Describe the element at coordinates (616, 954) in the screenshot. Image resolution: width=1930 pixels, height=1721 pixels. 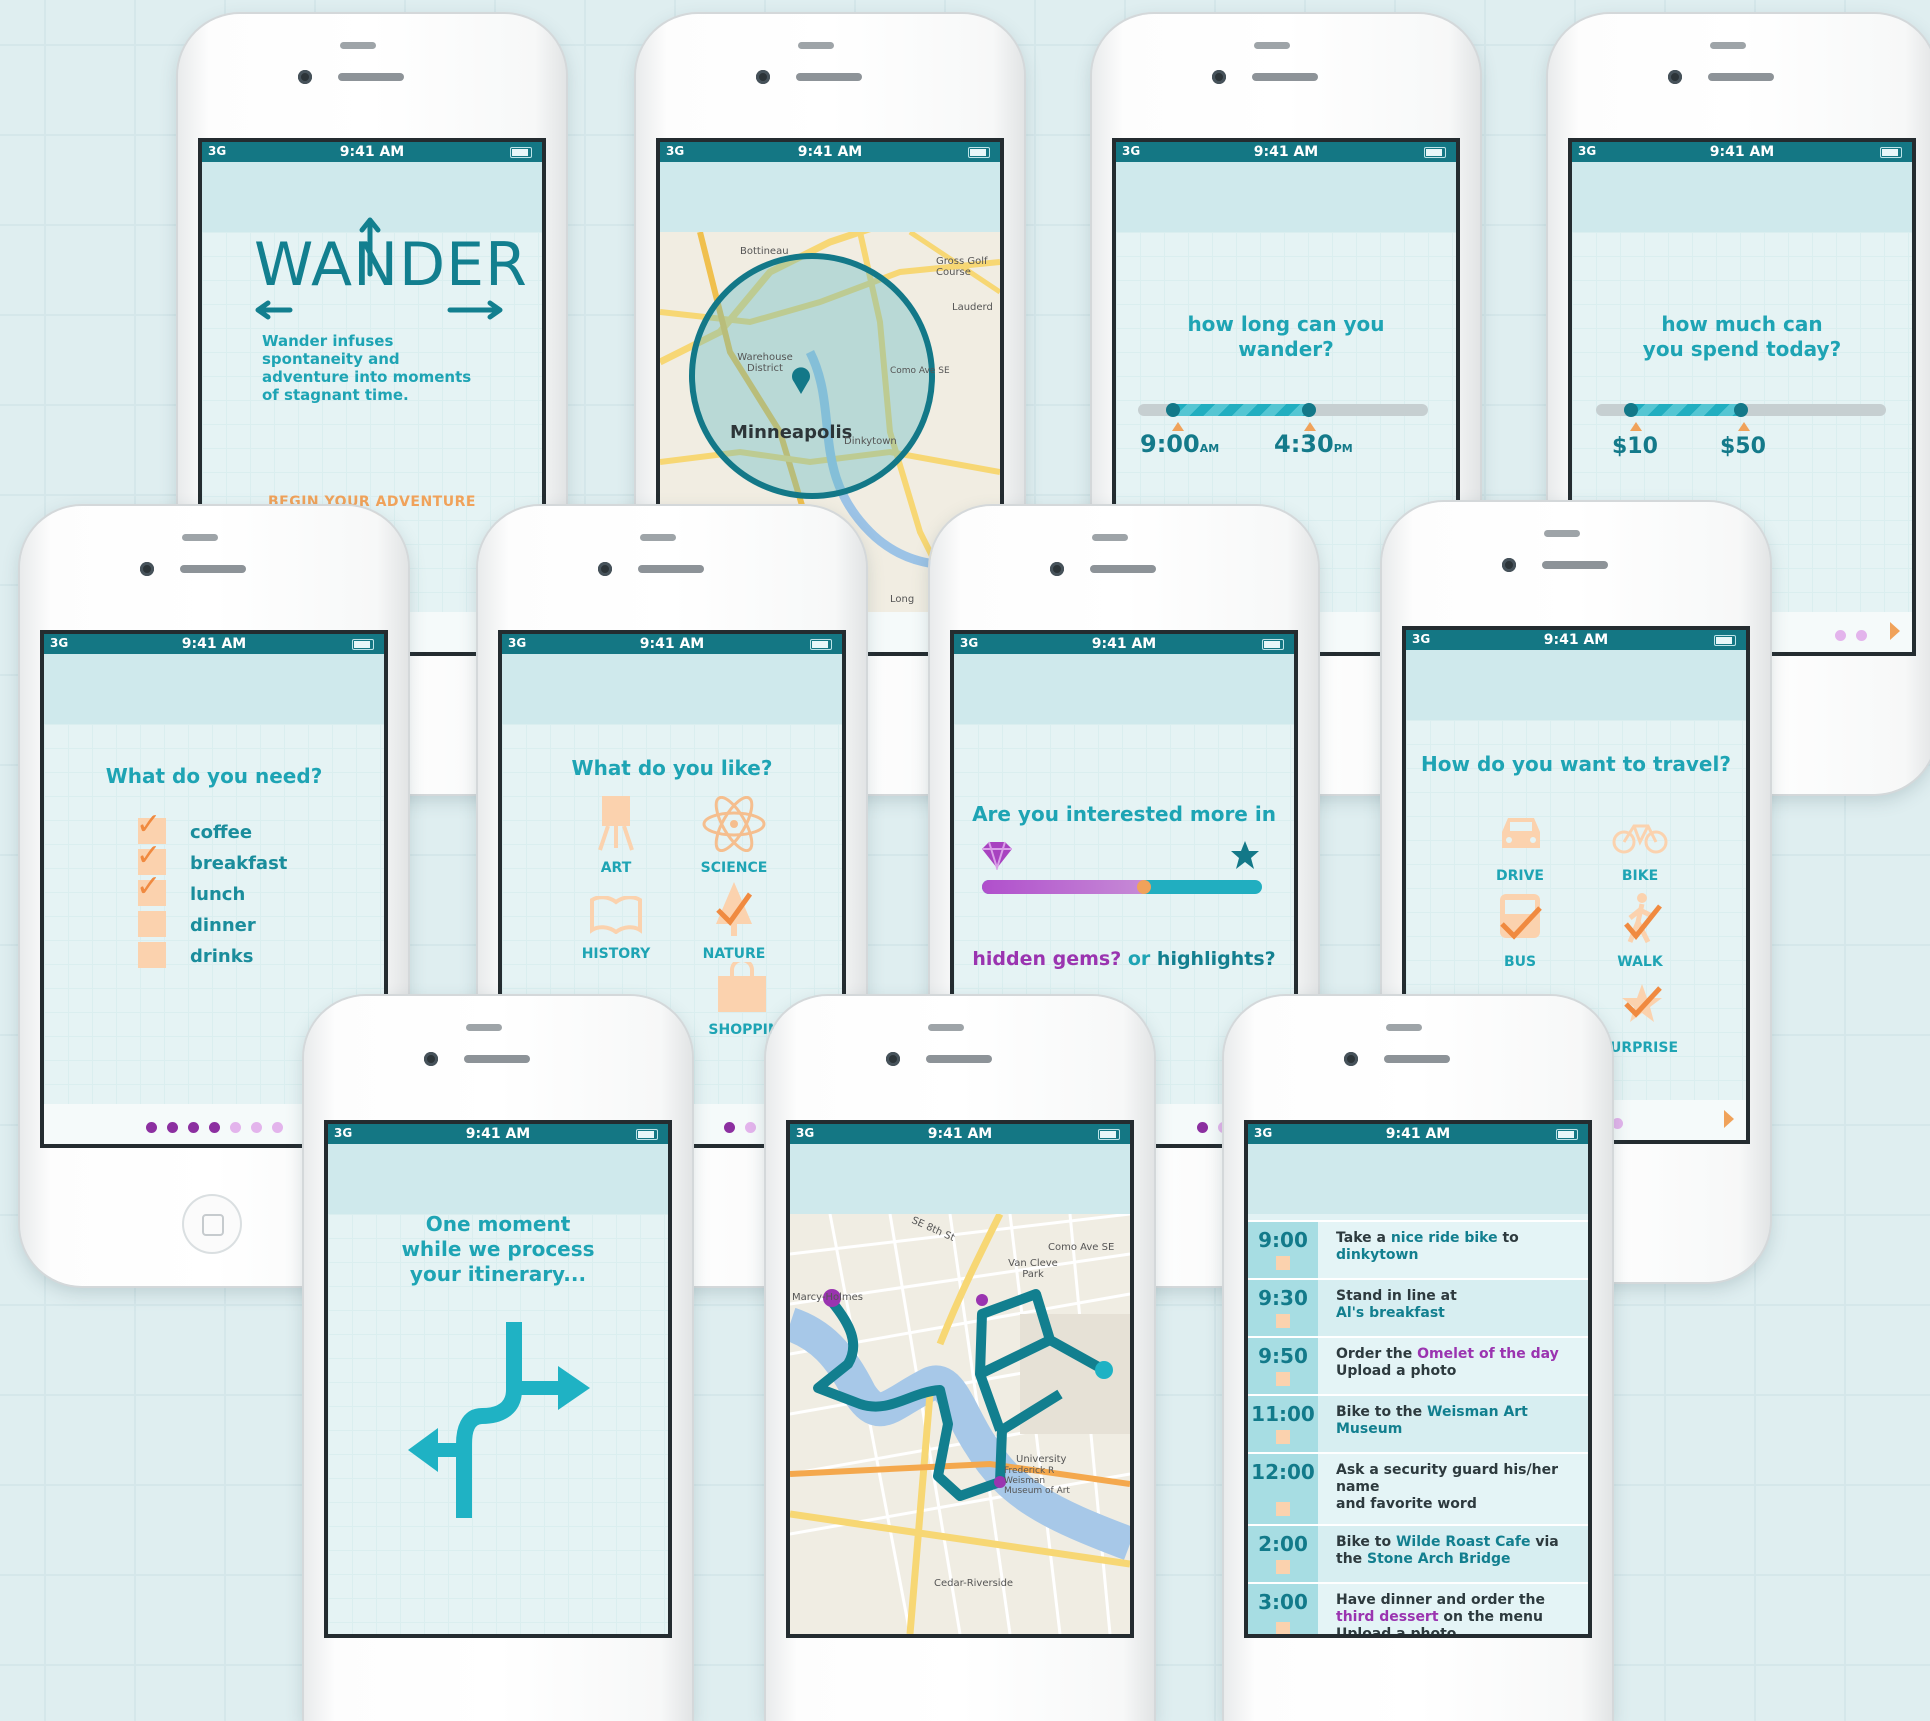
I see `history-label: HISTORY` at that location.